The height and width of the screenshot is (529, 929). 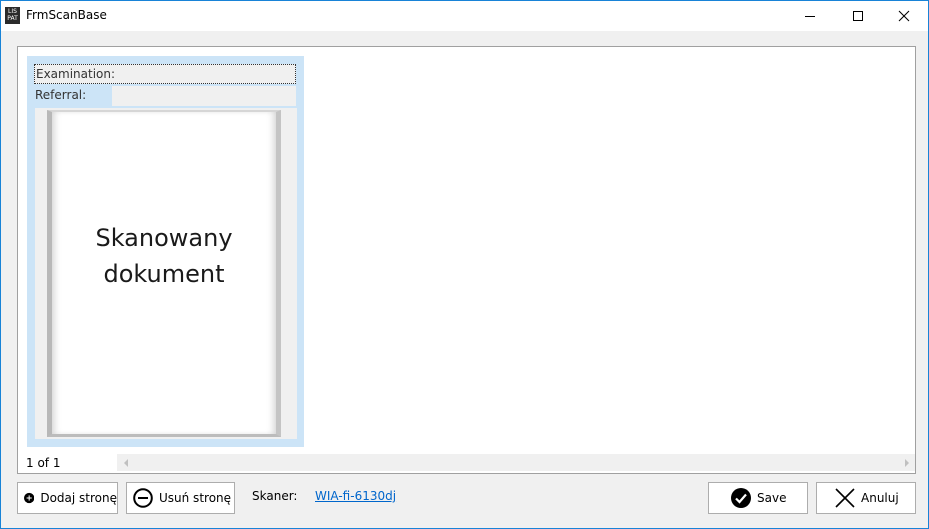 I want to click on maximize-icon, so click(x=858, y=16).